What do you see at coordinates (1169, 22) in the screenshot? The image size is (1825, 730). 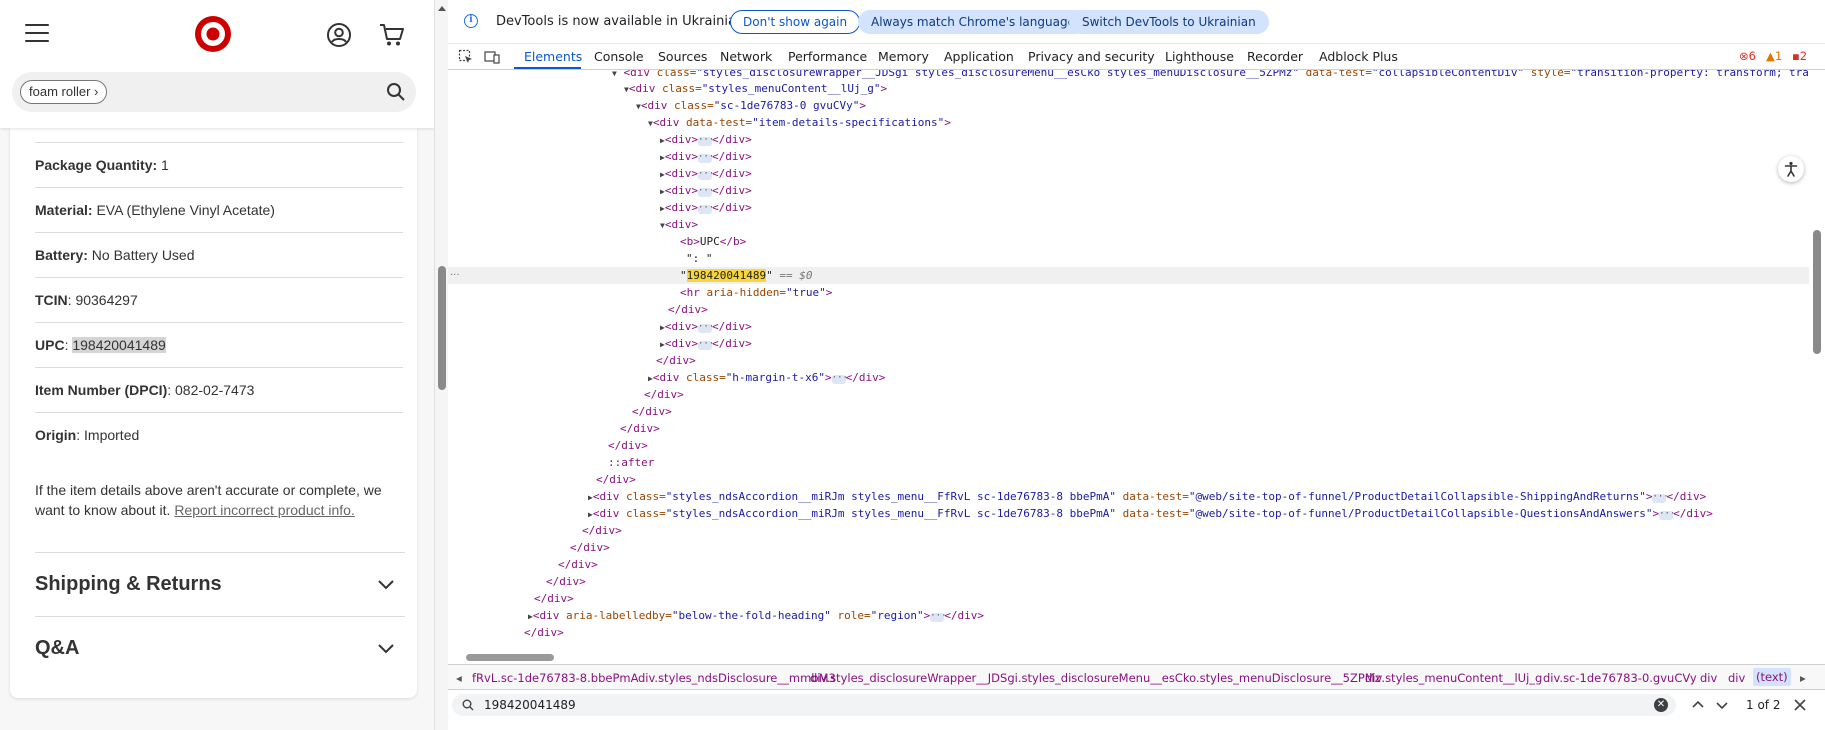 I see `switch-devtools-language-button: Switch DevTools to Ukrainian` at bounding box center [1169, 22].